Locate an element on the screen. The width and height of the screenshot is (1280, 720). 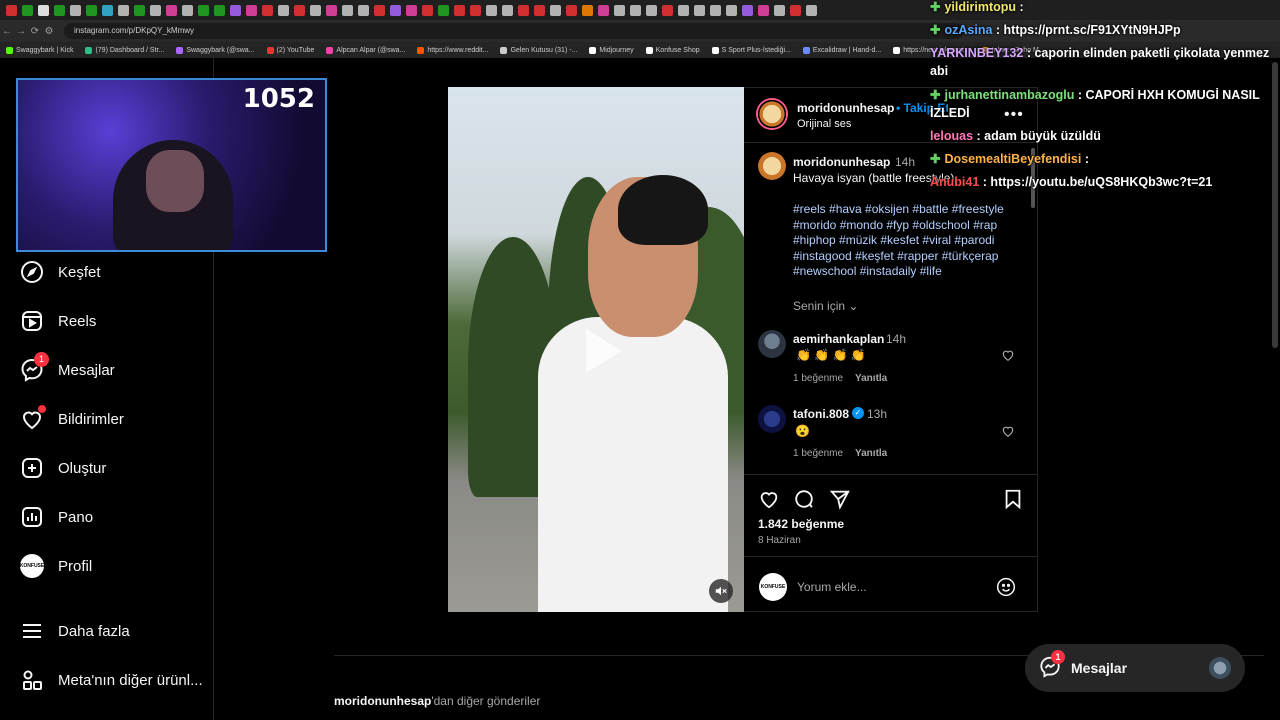
bookmark-item: Swaggybark | Kick is located at coordinates (39, 50).